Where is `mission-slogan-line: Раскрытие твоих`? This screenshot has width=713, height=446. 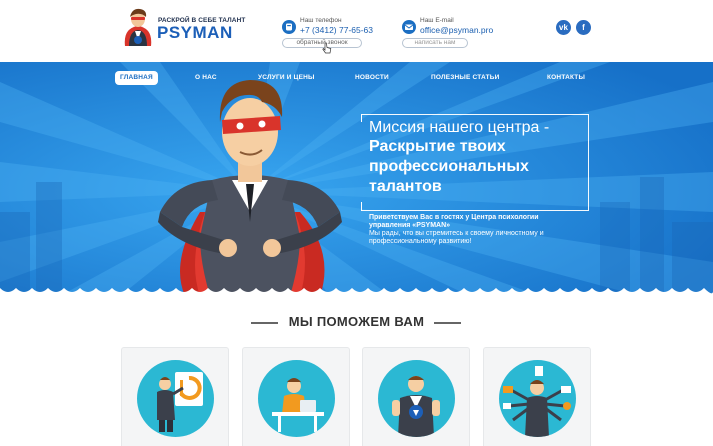
mission-slogan-line: Раскрытие твоих is located at coordinates (437, 146).